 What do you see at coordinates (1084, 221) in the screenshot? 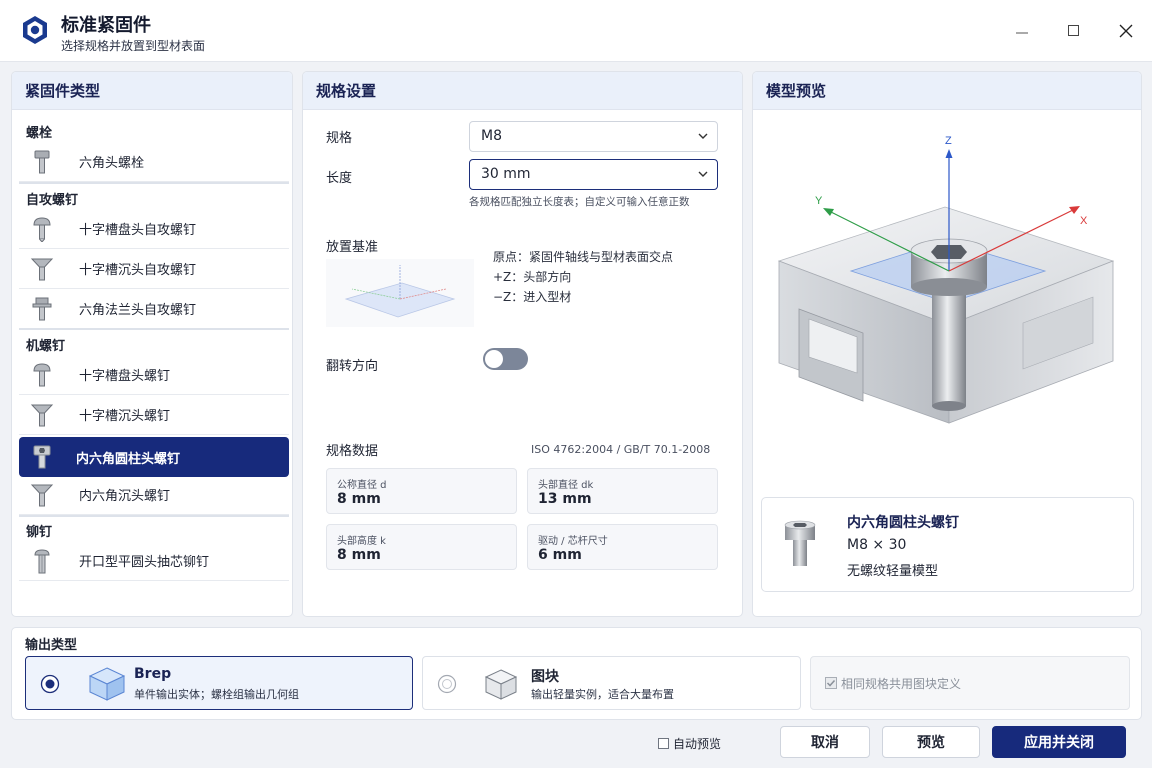
I see `x-axis-label: X` at bounding box center [1084, 221].